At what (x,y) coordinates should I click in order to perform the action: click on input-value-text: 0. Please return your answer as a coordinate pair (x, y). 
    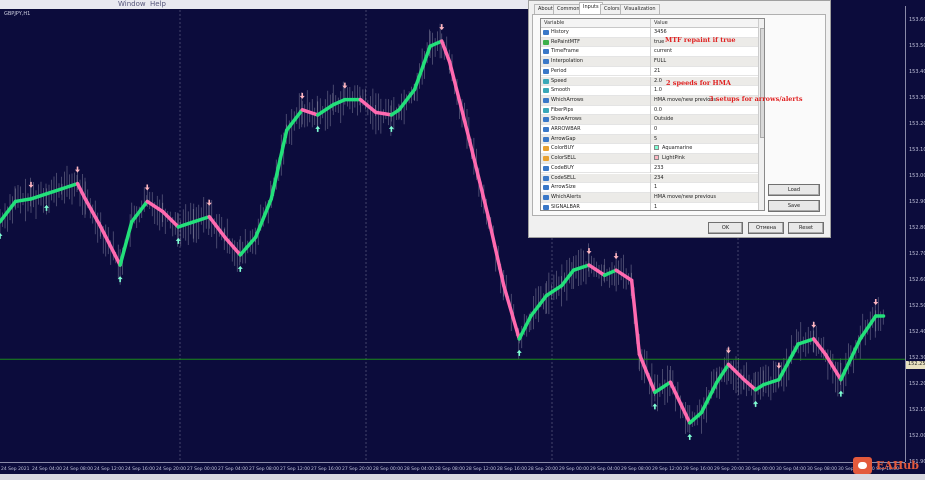
    Looking at the image, I should click on (656, 129).